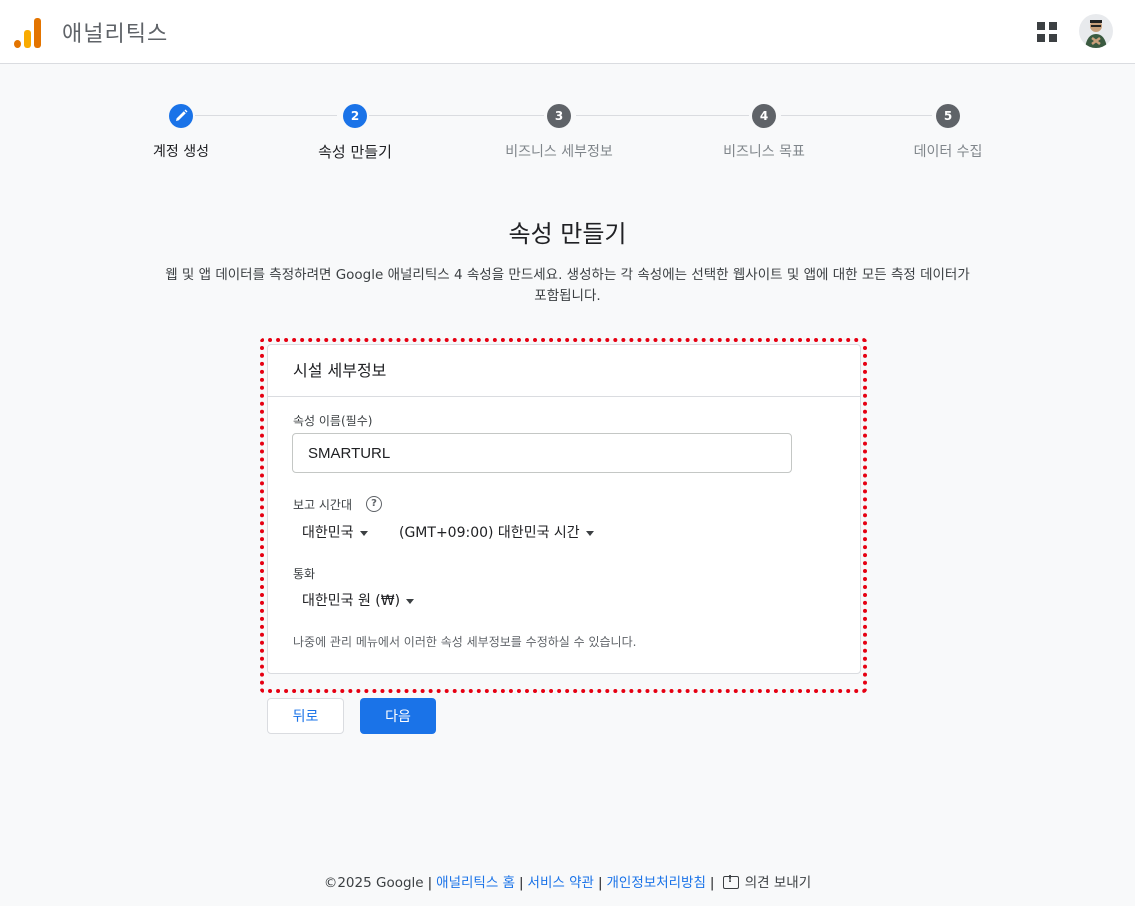  What do you see at coordinates (567, 32) in the screenshot?
I see `app-header: 애널리틱스` at bounding box center [567, 32].